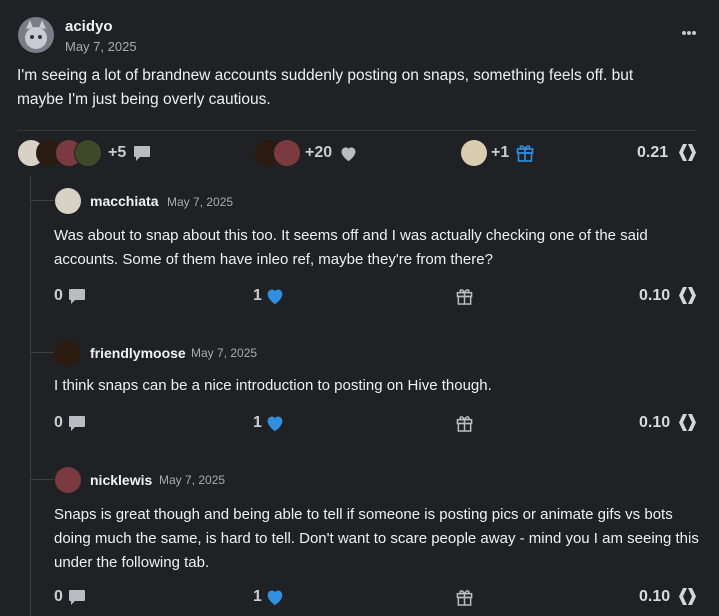 This screenshot has width=719, height=616. I want to click on post-author-avatar, so click(36, 35).